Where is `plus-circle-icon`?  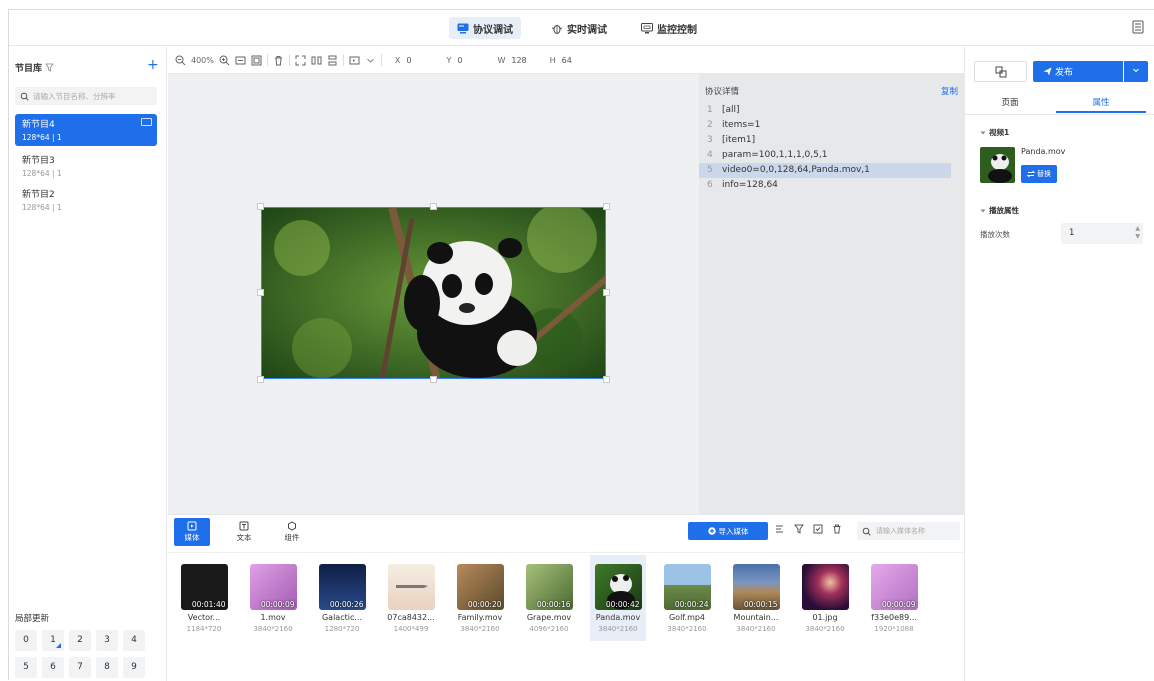 plus-circle-icon is located at coordinates (711, 531).